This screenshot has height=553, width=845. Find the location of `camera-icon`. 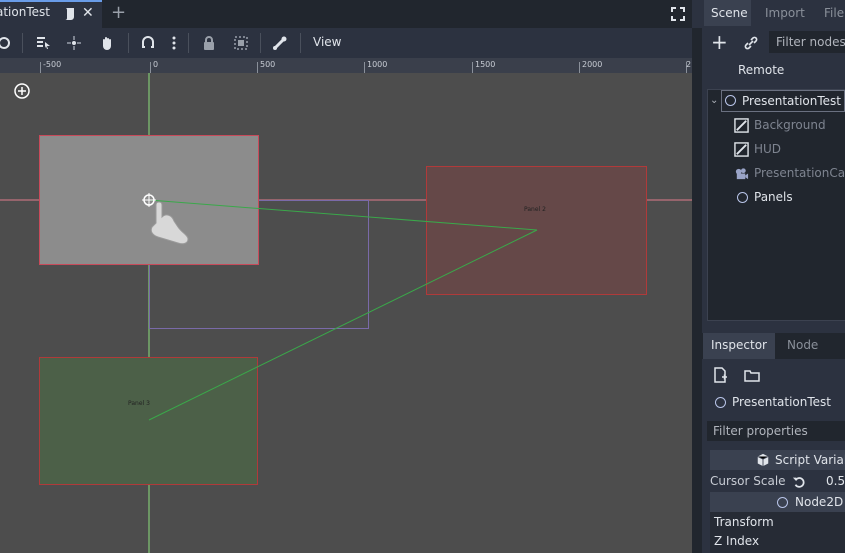

camera-icon is located at coordinates (742, 174).